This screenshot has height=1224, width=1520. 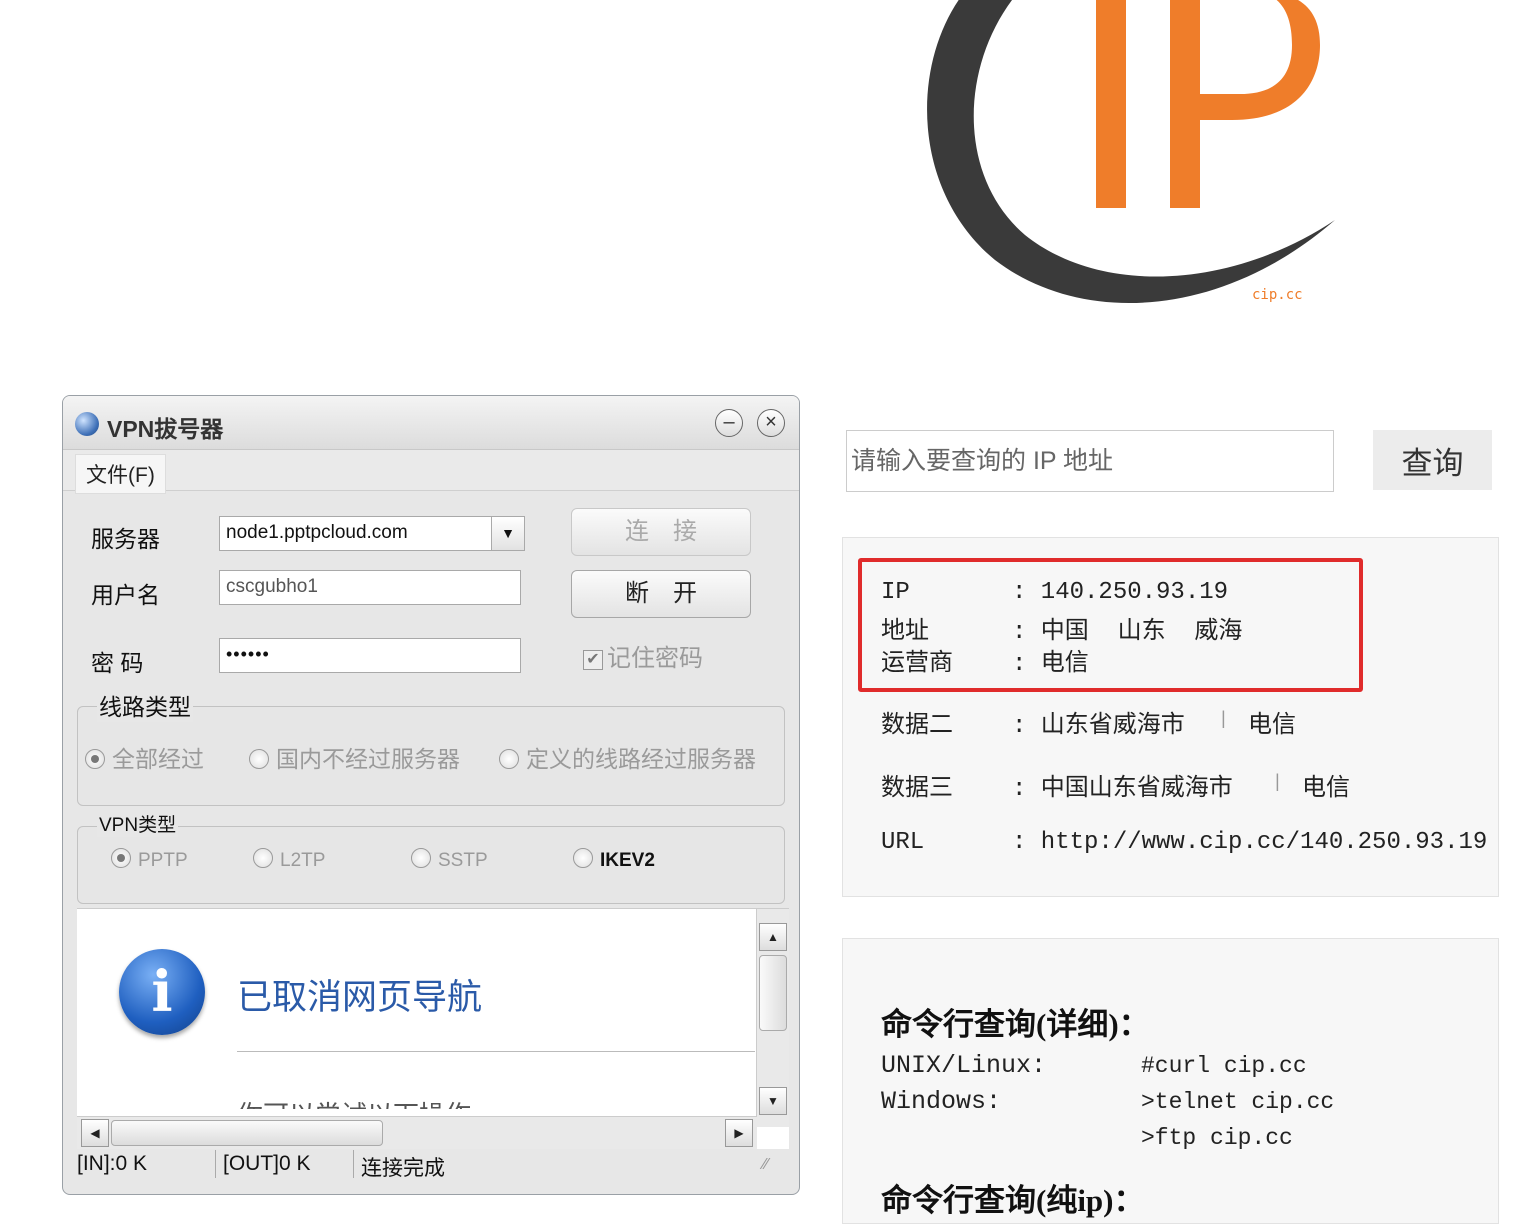 What do you see at coordinates (1015, 1024) in the screenshot?
I see `cmd-detail-heading: 命令行查询(详细)：` at bounding box center [1015, 1024].